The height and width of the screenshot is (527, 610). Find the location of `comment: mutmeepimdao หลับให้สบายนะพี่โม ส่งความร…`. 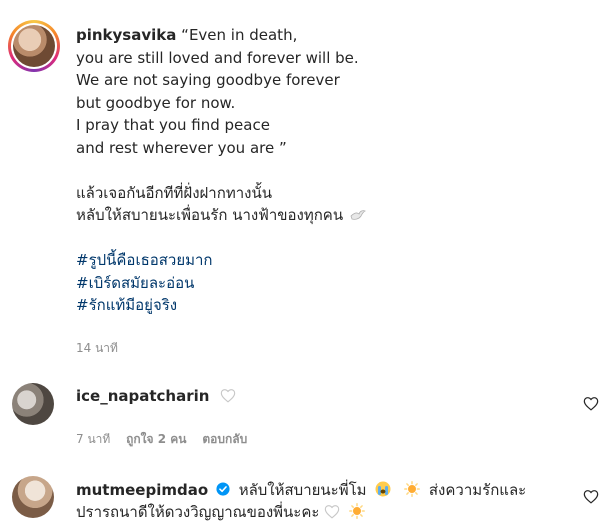

comment: mutmeepimdao หลับให้สบายนะพี่โม ส่งความร… is located at coordinates (301, 490).